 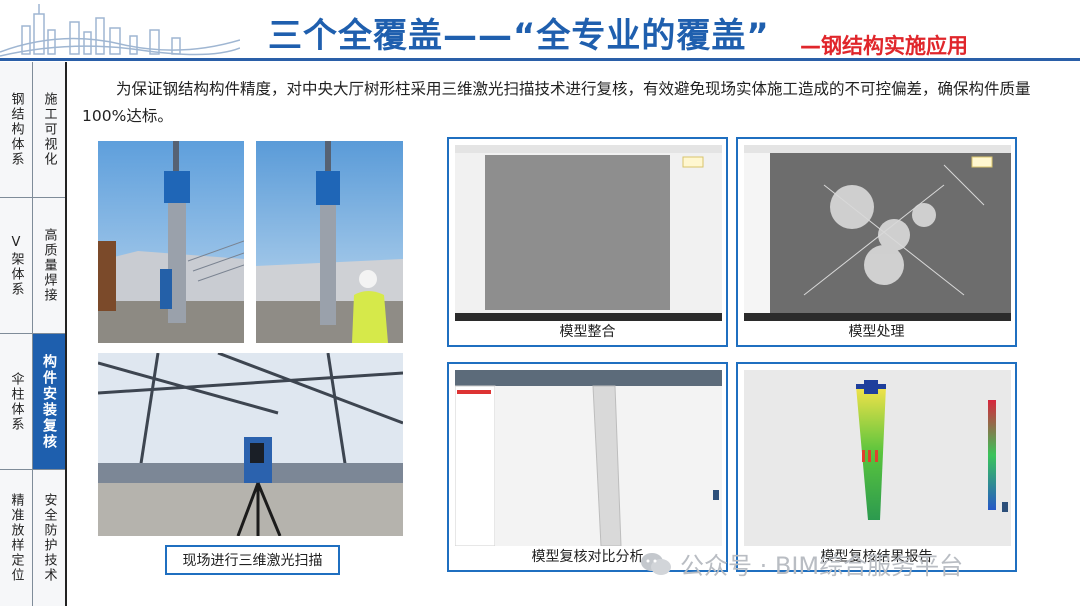 I want to click on panel-model-comparison: 模型复核对比分析, so click(x=587, y=467).